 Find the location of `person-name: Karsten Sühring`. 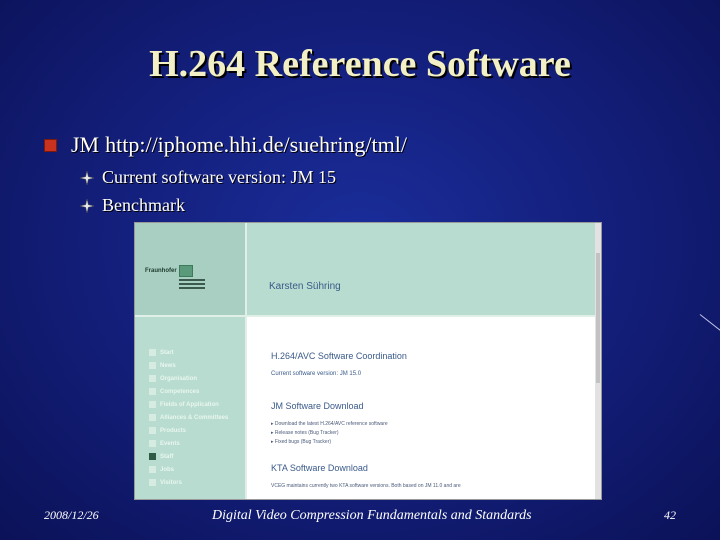

person-name: Karsten Sühring is located at coordinates (305, 286).